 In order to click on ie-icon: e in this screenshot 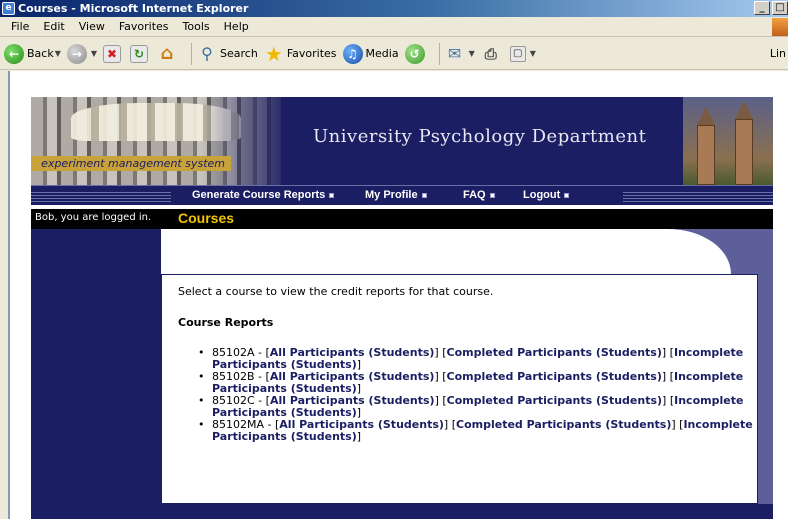, I will do `click(8, 8)`.